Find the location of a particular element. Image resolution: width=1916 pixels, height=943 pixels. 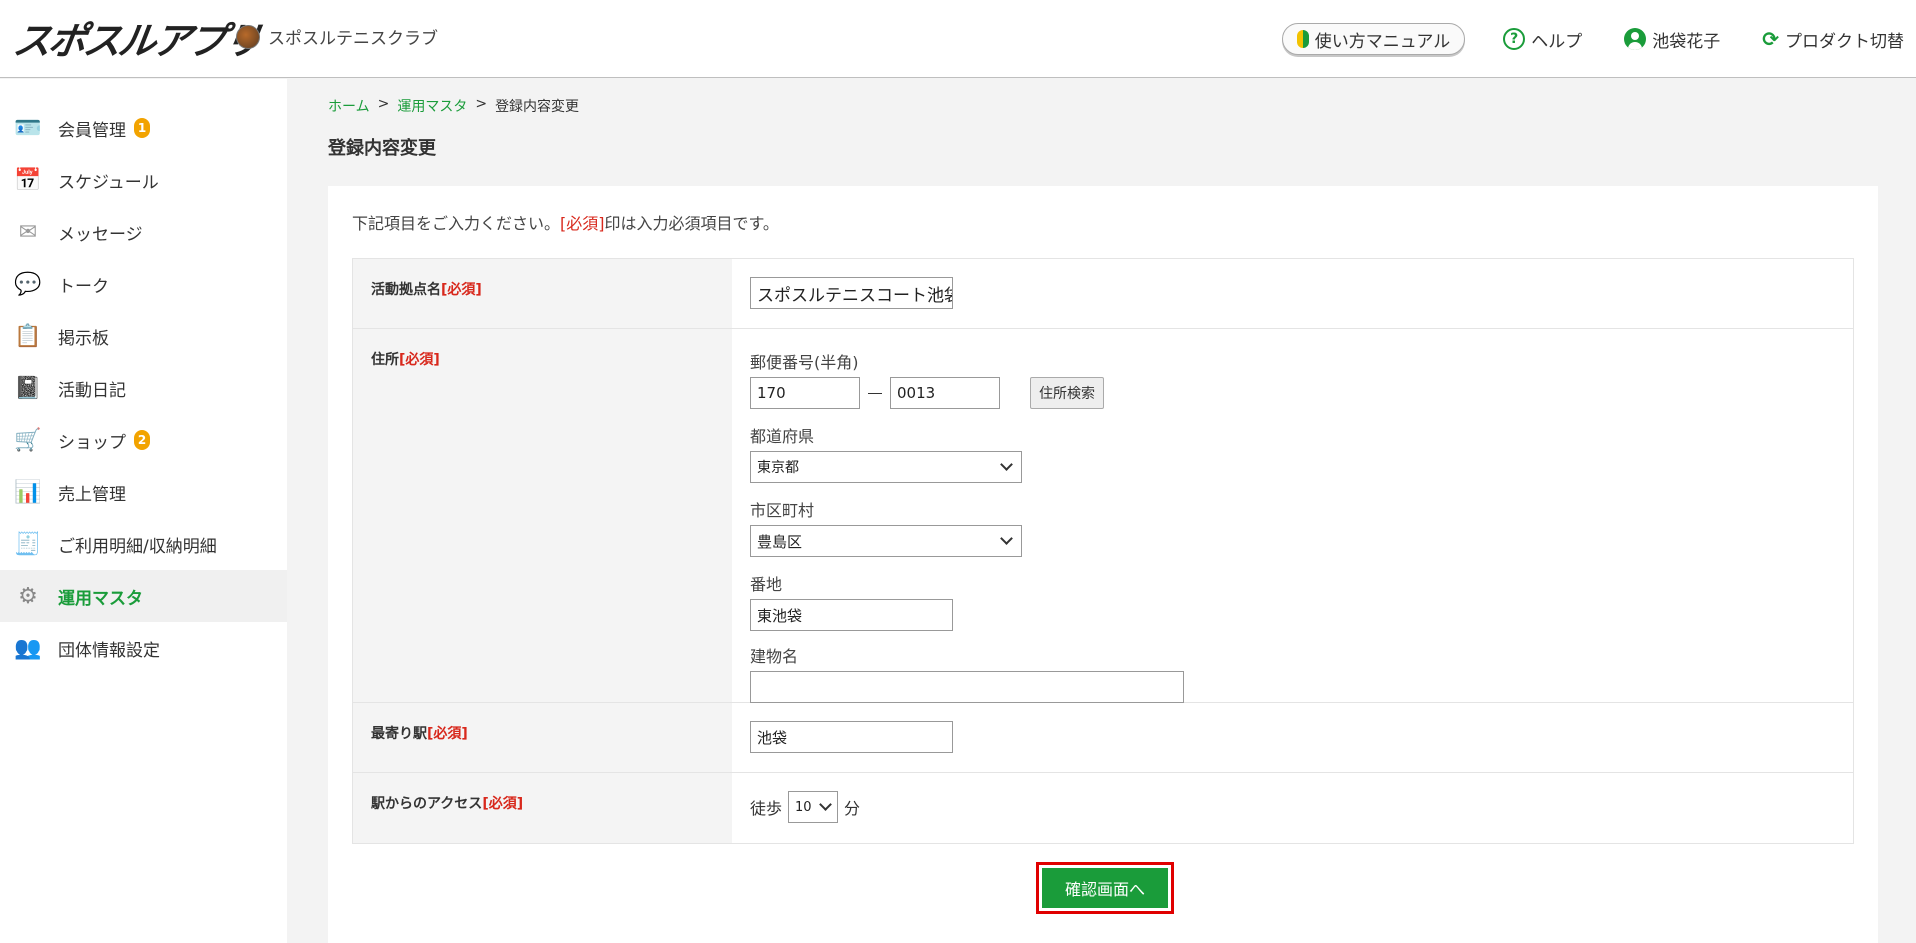

minutes-select: 10 is located at coordinates (813, 807).